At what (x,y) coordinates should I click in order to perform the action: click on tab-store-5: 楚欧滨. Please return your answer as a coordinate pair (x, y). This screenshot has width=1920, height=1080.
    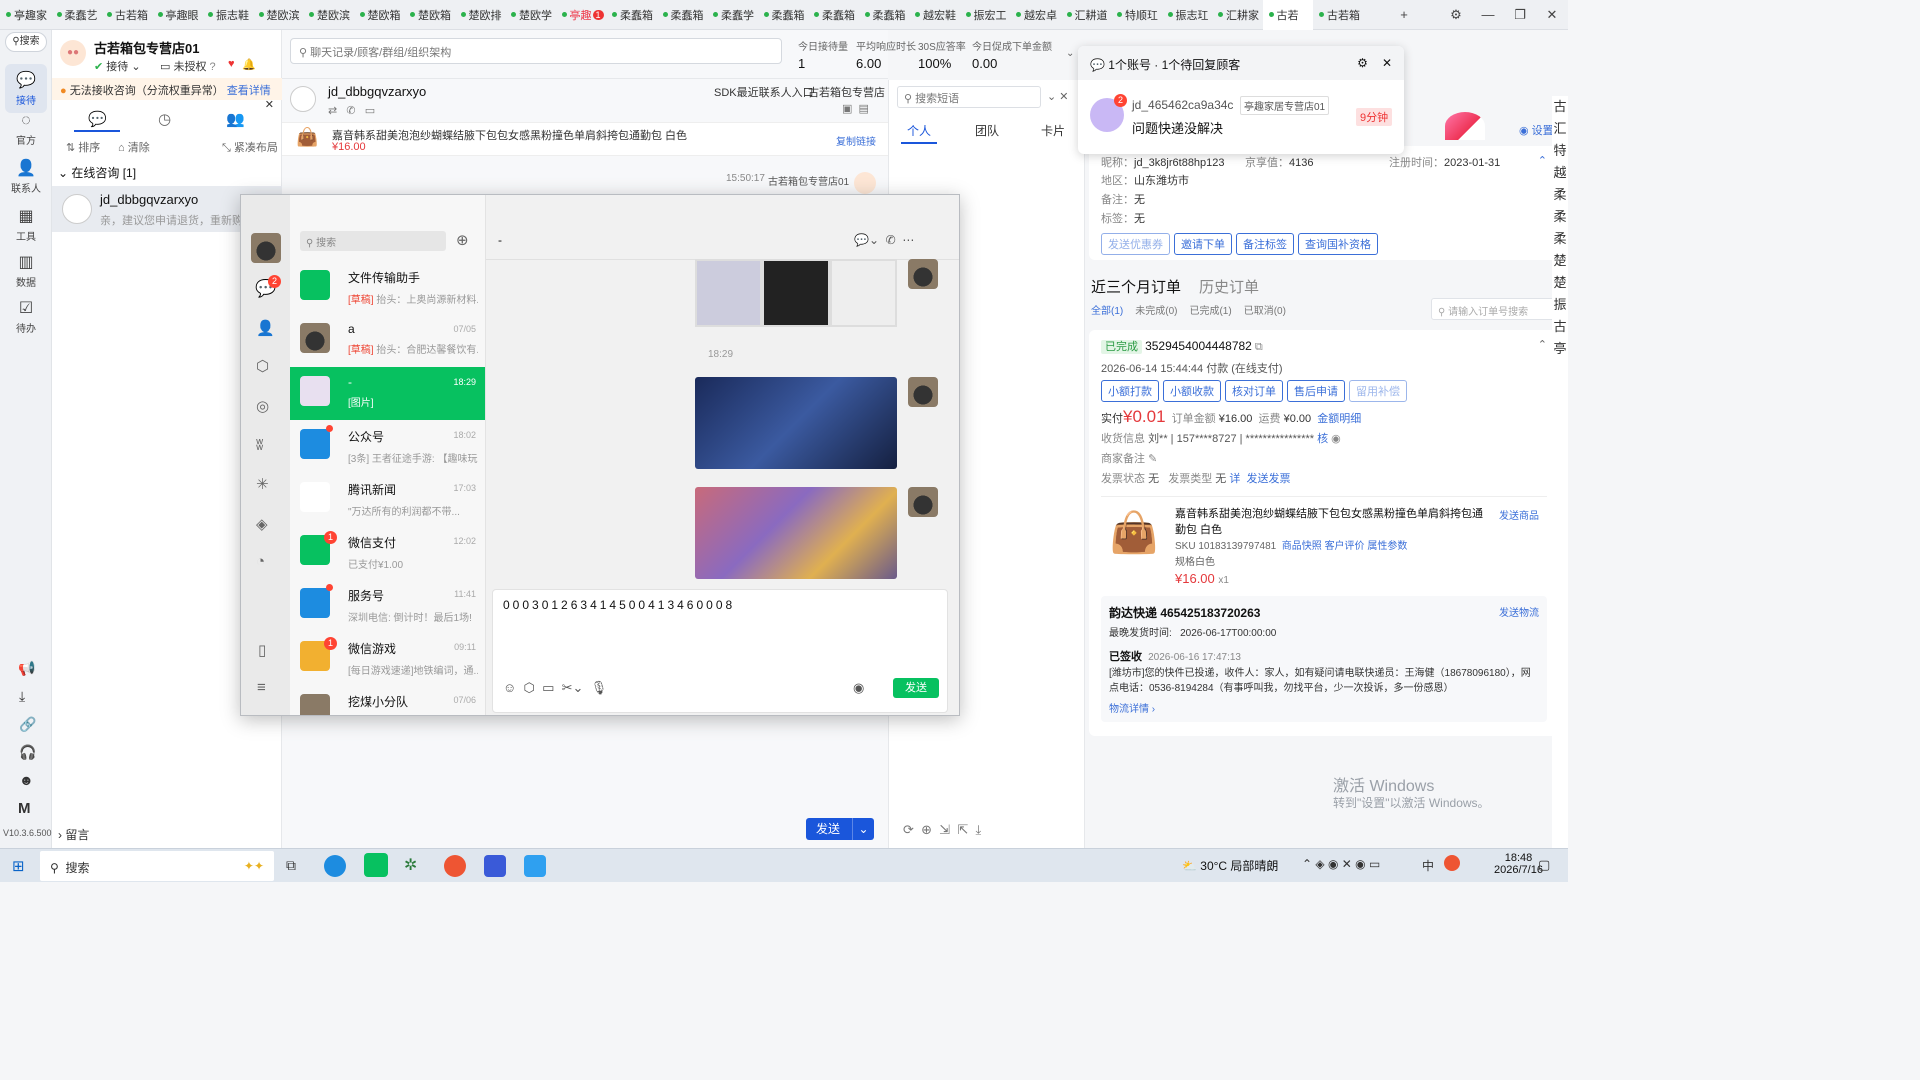
    Looking at the image, I should click on (278, 15).